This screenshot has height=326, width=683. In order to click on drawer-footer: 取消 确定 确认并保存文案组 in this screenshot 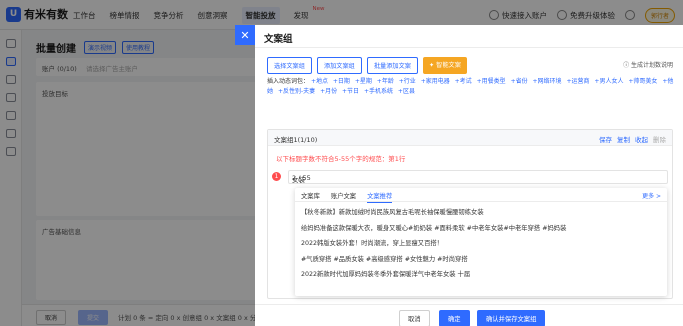, I will do `click(469, 315)`.